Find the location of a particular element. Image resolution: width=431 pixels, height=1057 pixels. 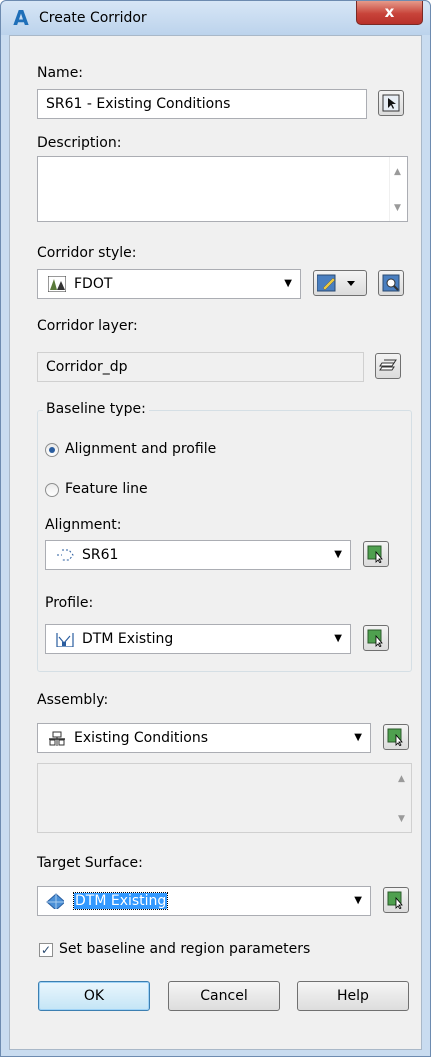

title-bar: A Create Corridor x is located at coordinates (215, 18).